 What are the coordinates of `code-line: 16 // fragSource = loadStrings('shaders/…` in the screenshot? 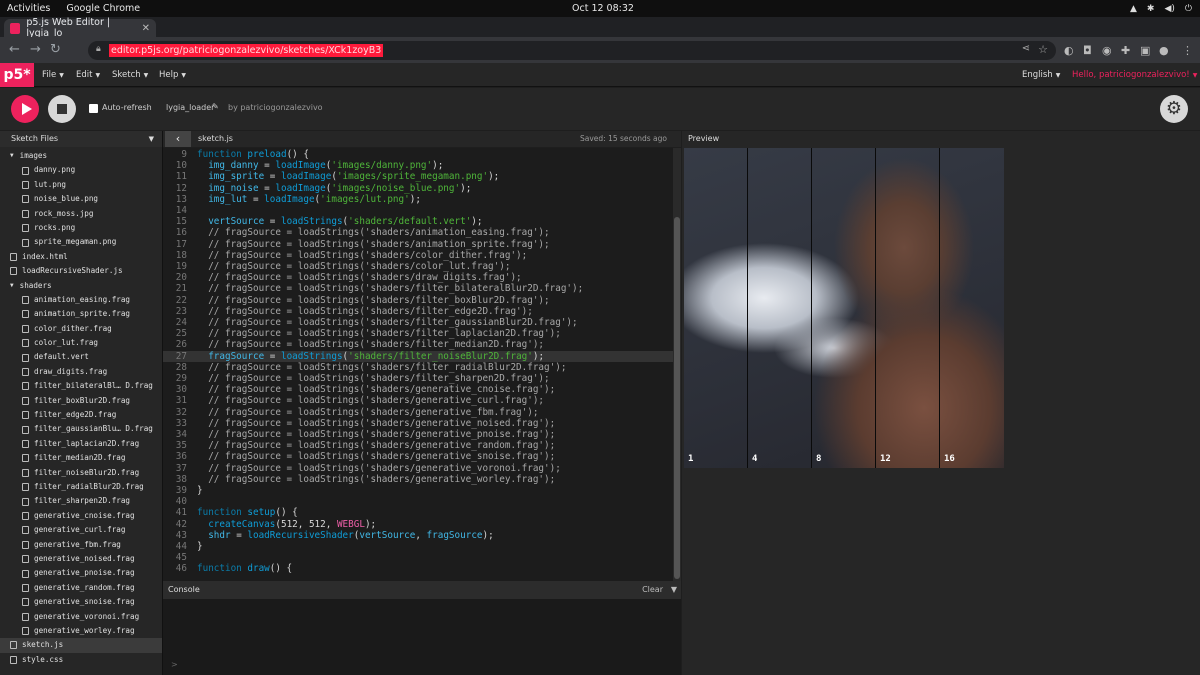 It's located at (418, 232).